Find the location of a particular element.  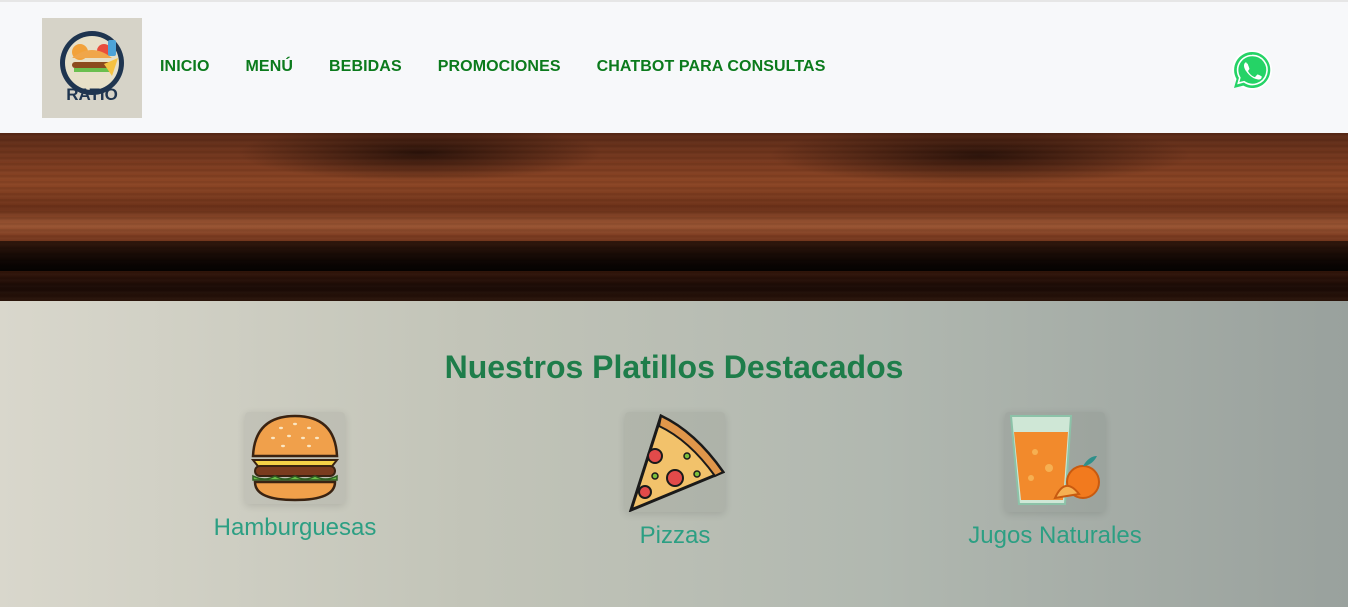

pizza-icon is located at coordinates (677, 463).